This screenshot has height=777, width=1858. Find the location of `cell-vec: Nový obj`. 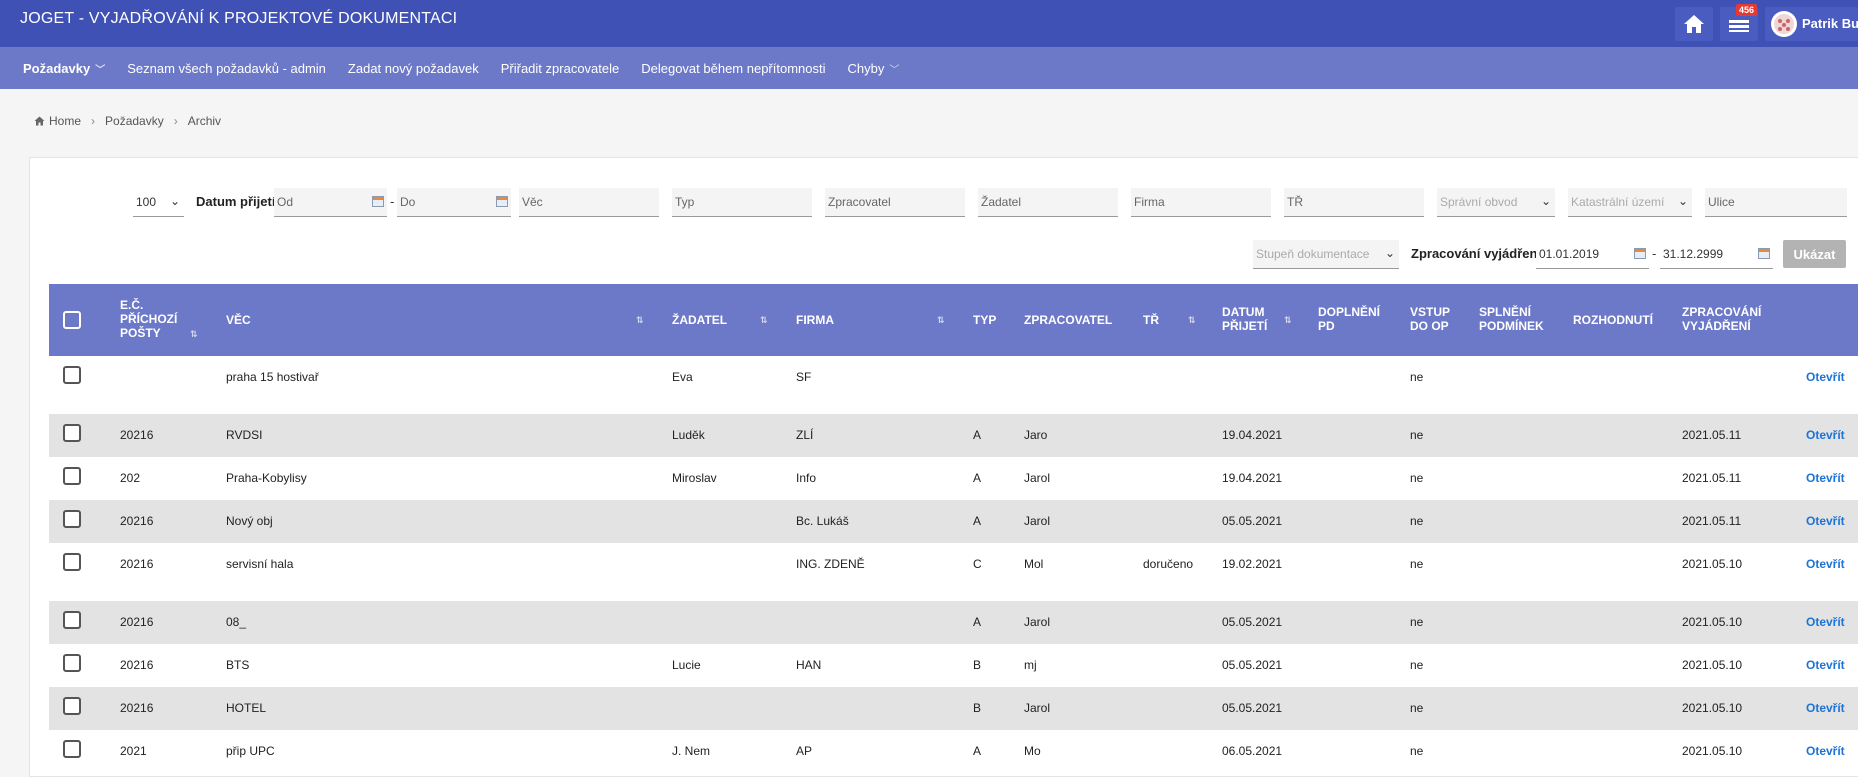

cell-vec: Nový obj is located at coordinates (249, 521).